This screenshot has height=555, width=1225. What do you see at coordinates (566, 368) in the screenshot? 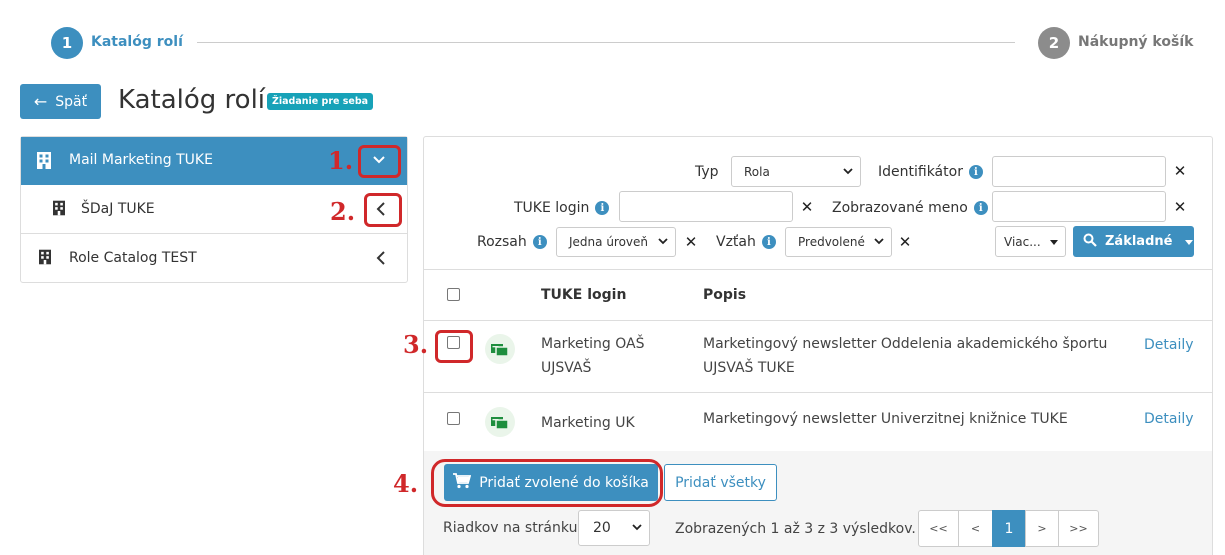
I see `row-login-line2: UJSVAŠ` at bounding box center [566, 368].